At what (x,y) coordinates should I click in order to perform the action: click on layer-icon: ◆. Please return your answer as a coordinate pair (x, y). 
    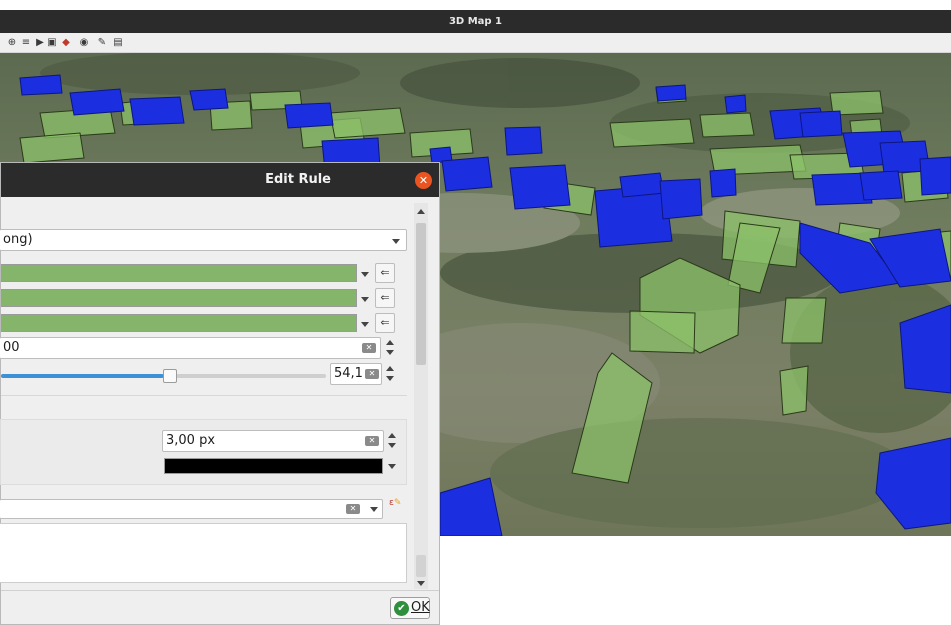
    Looking at the image, I should click on (66, 42).